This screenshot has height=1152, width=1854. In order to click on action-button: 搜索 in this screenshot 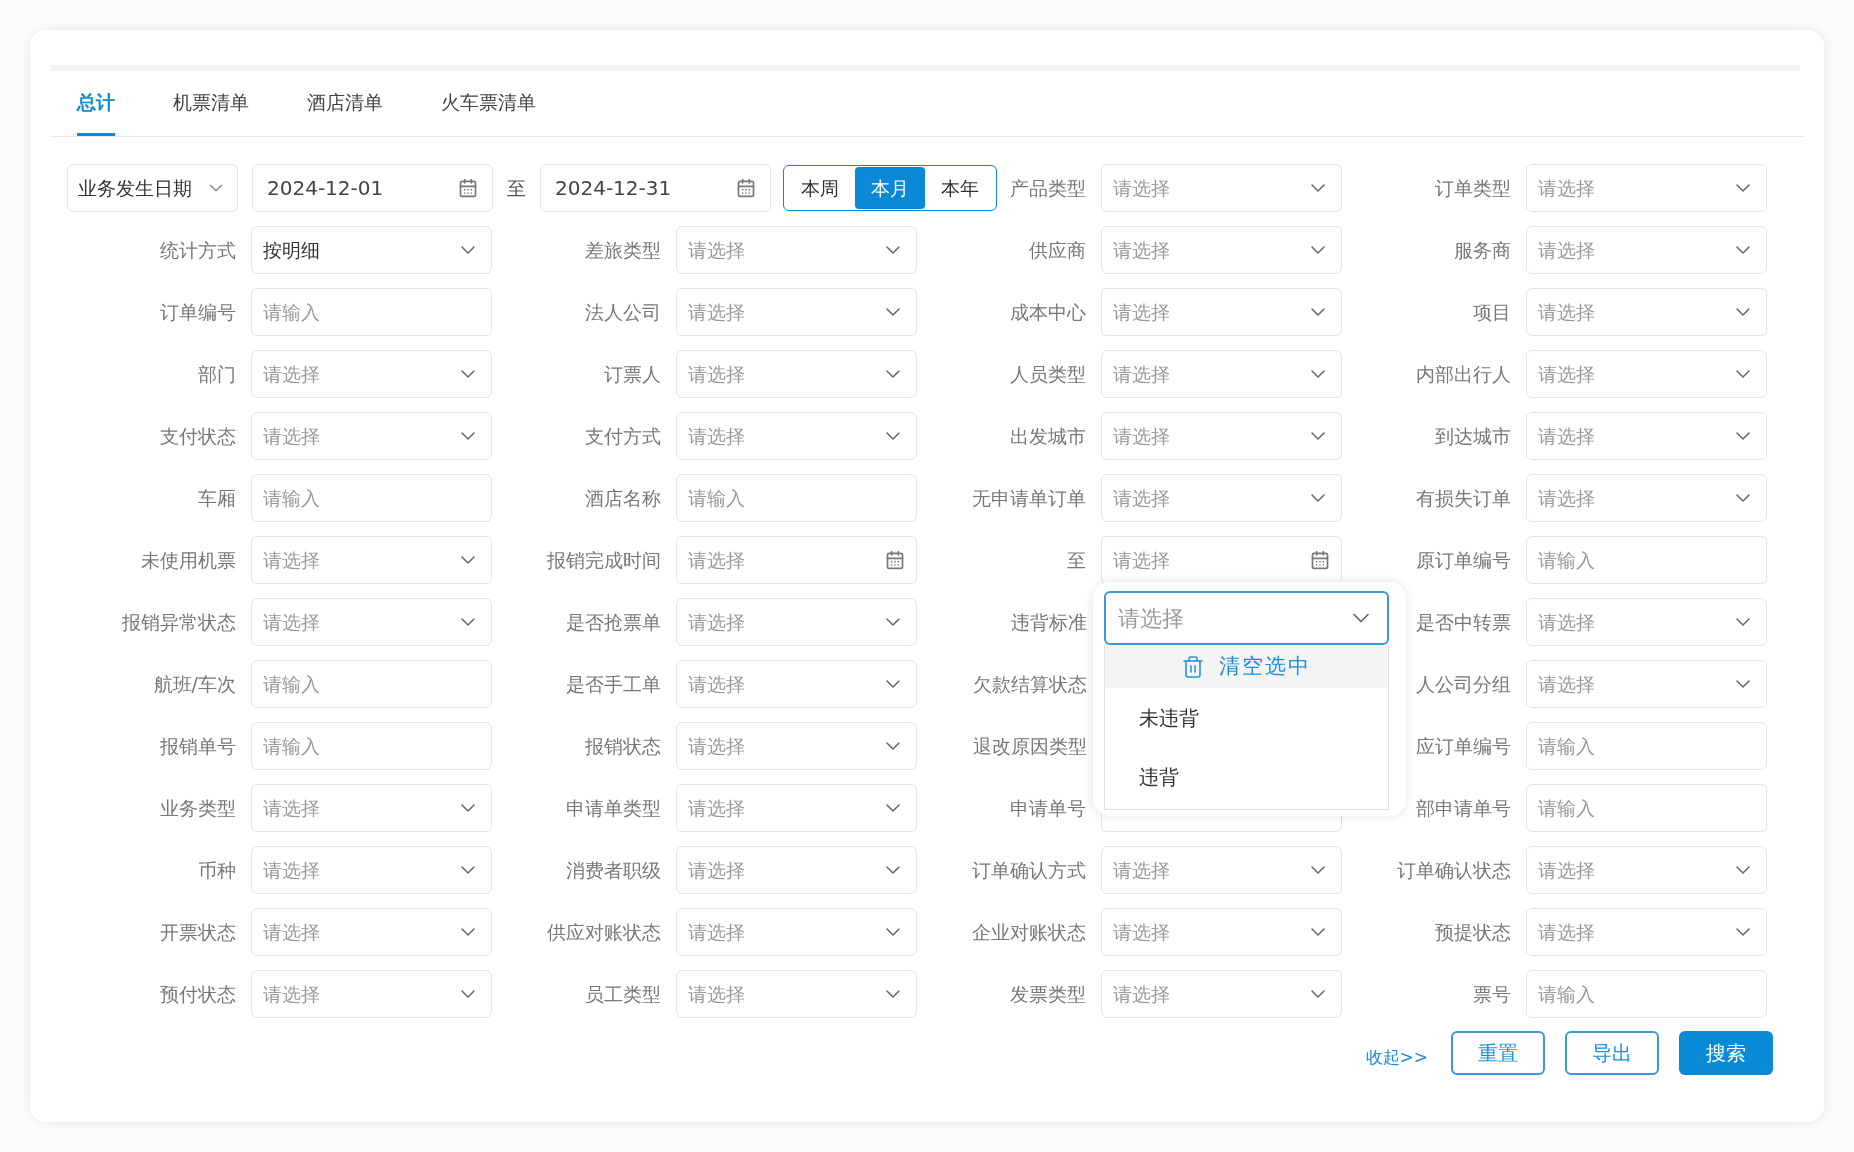, I will do `click(1726, 1053)`.